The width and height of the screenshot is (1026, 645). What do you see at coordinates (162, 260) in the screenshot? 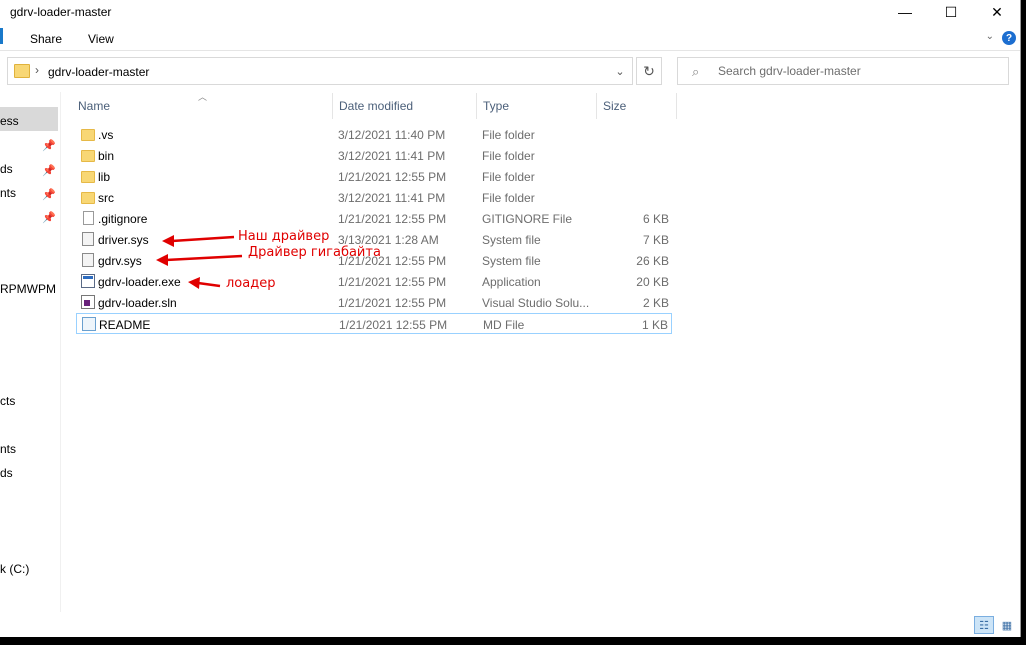
I see `arrowhead-gdrv` at bounding box center [162, 260].